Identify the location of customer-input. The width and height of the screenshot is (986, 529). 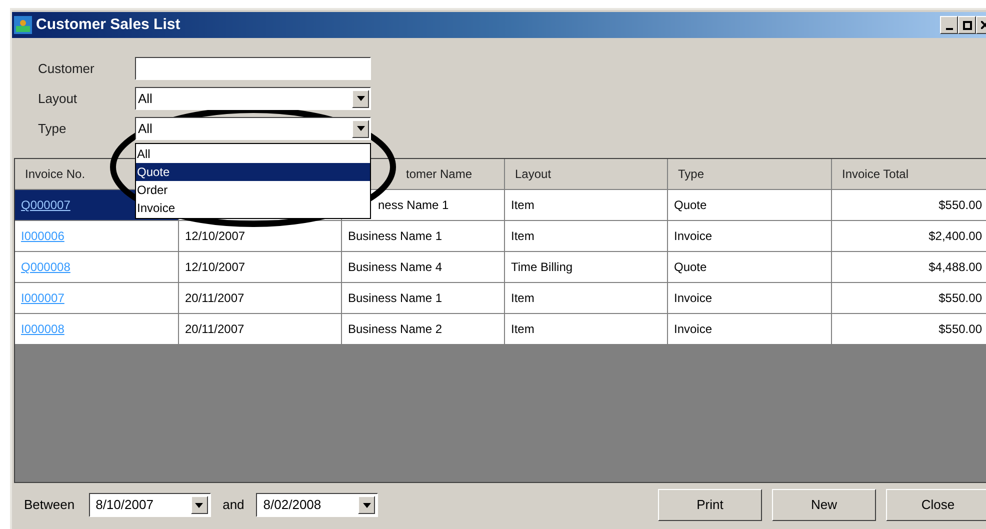
(253, 68).